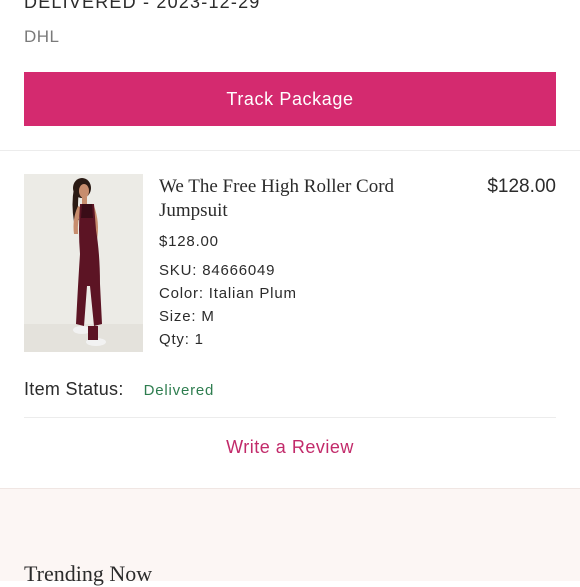  What do you see at coordinates (208, 316) in the screenshot?
I see `size-value: M` at bounding box center [208, 316].